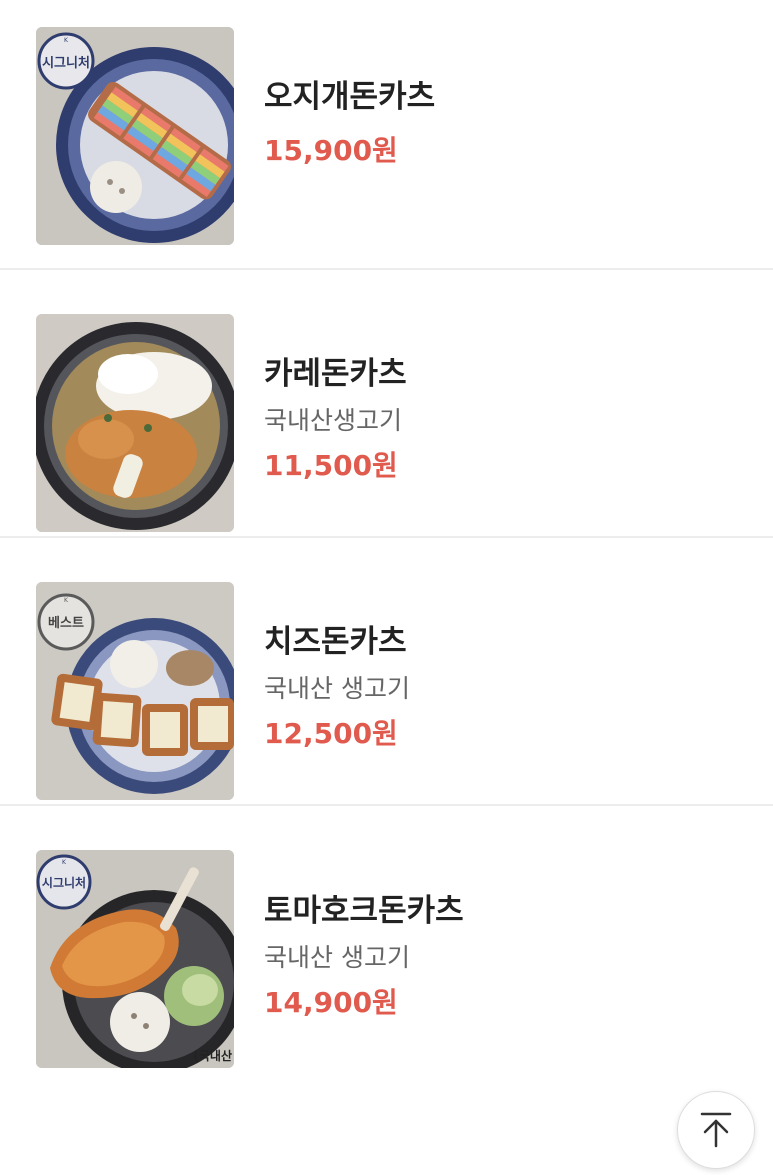  I want to click on menu-item-description: 국내산생고기, so click(333, 420).